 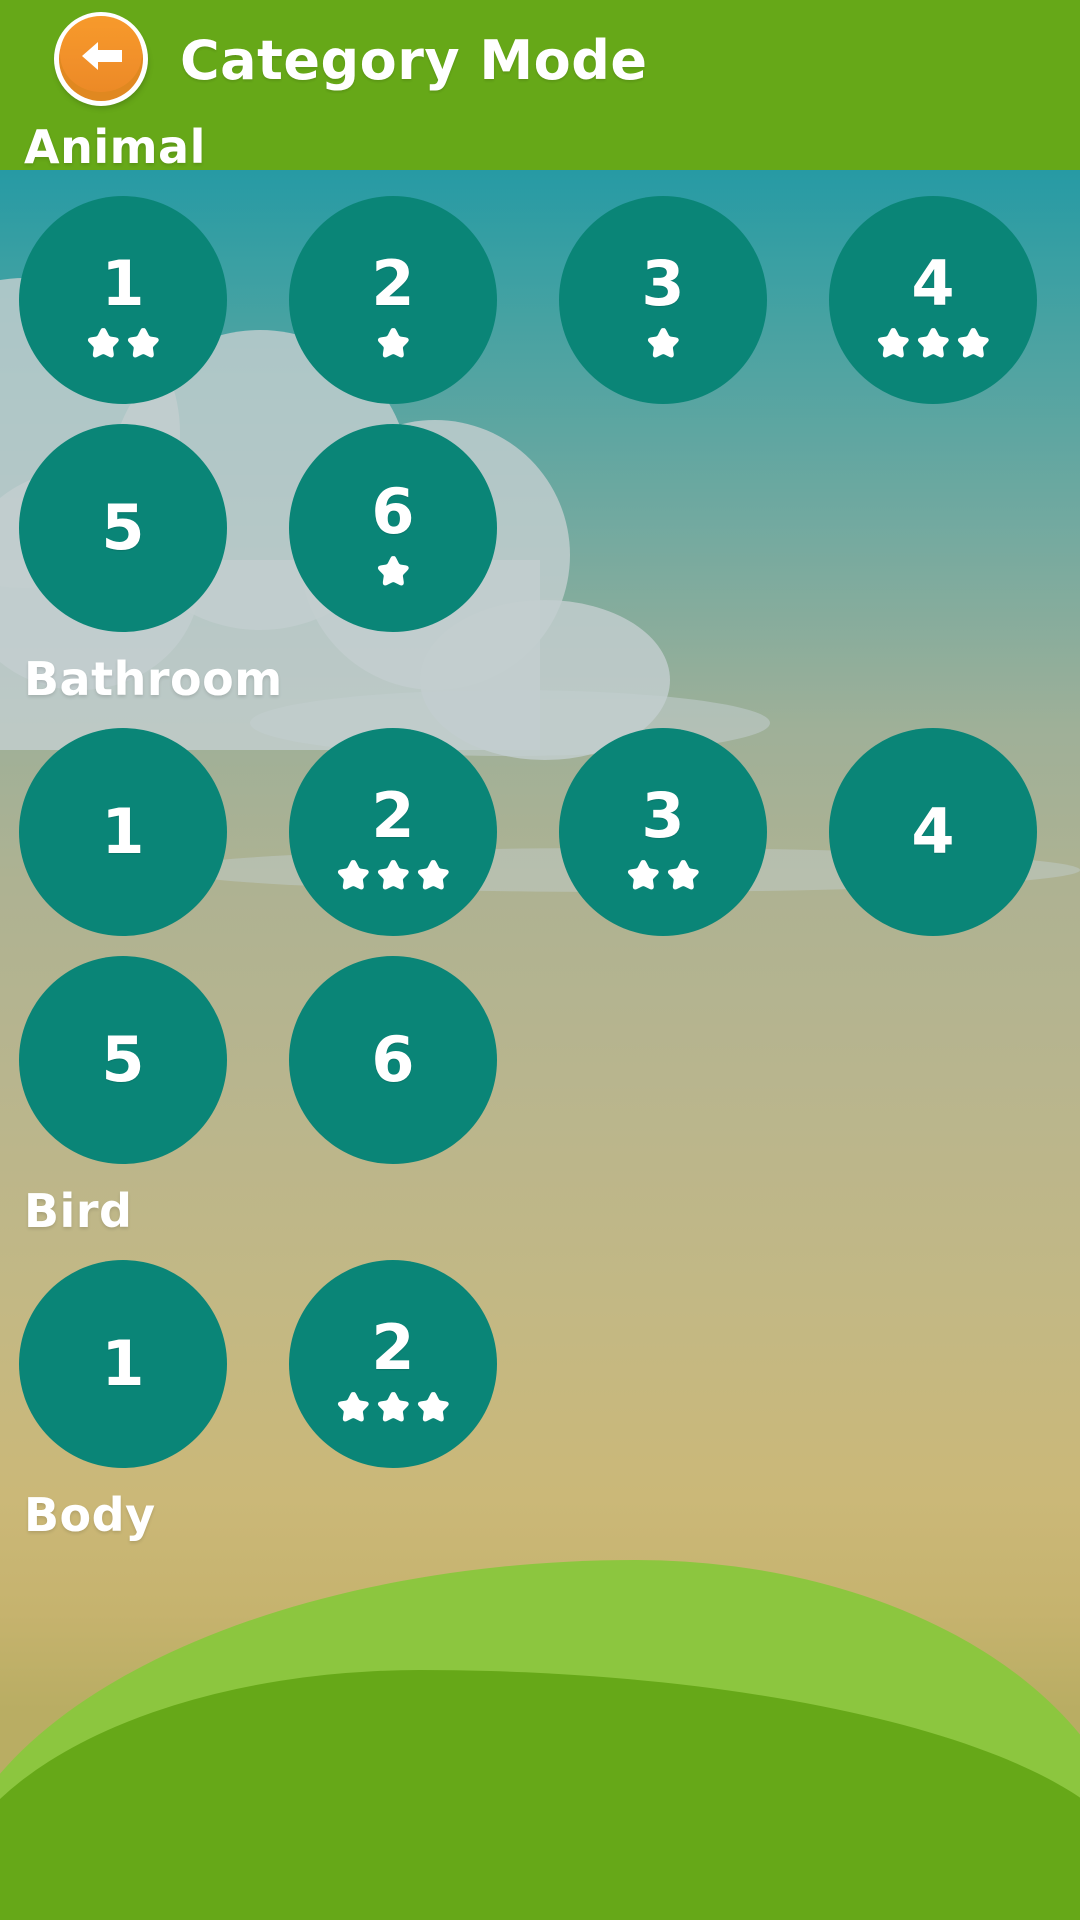 What do you see at coordinates (102, 56) in the screenshot?
I see `back-arrow-icon` at bounding box center [102, 56].